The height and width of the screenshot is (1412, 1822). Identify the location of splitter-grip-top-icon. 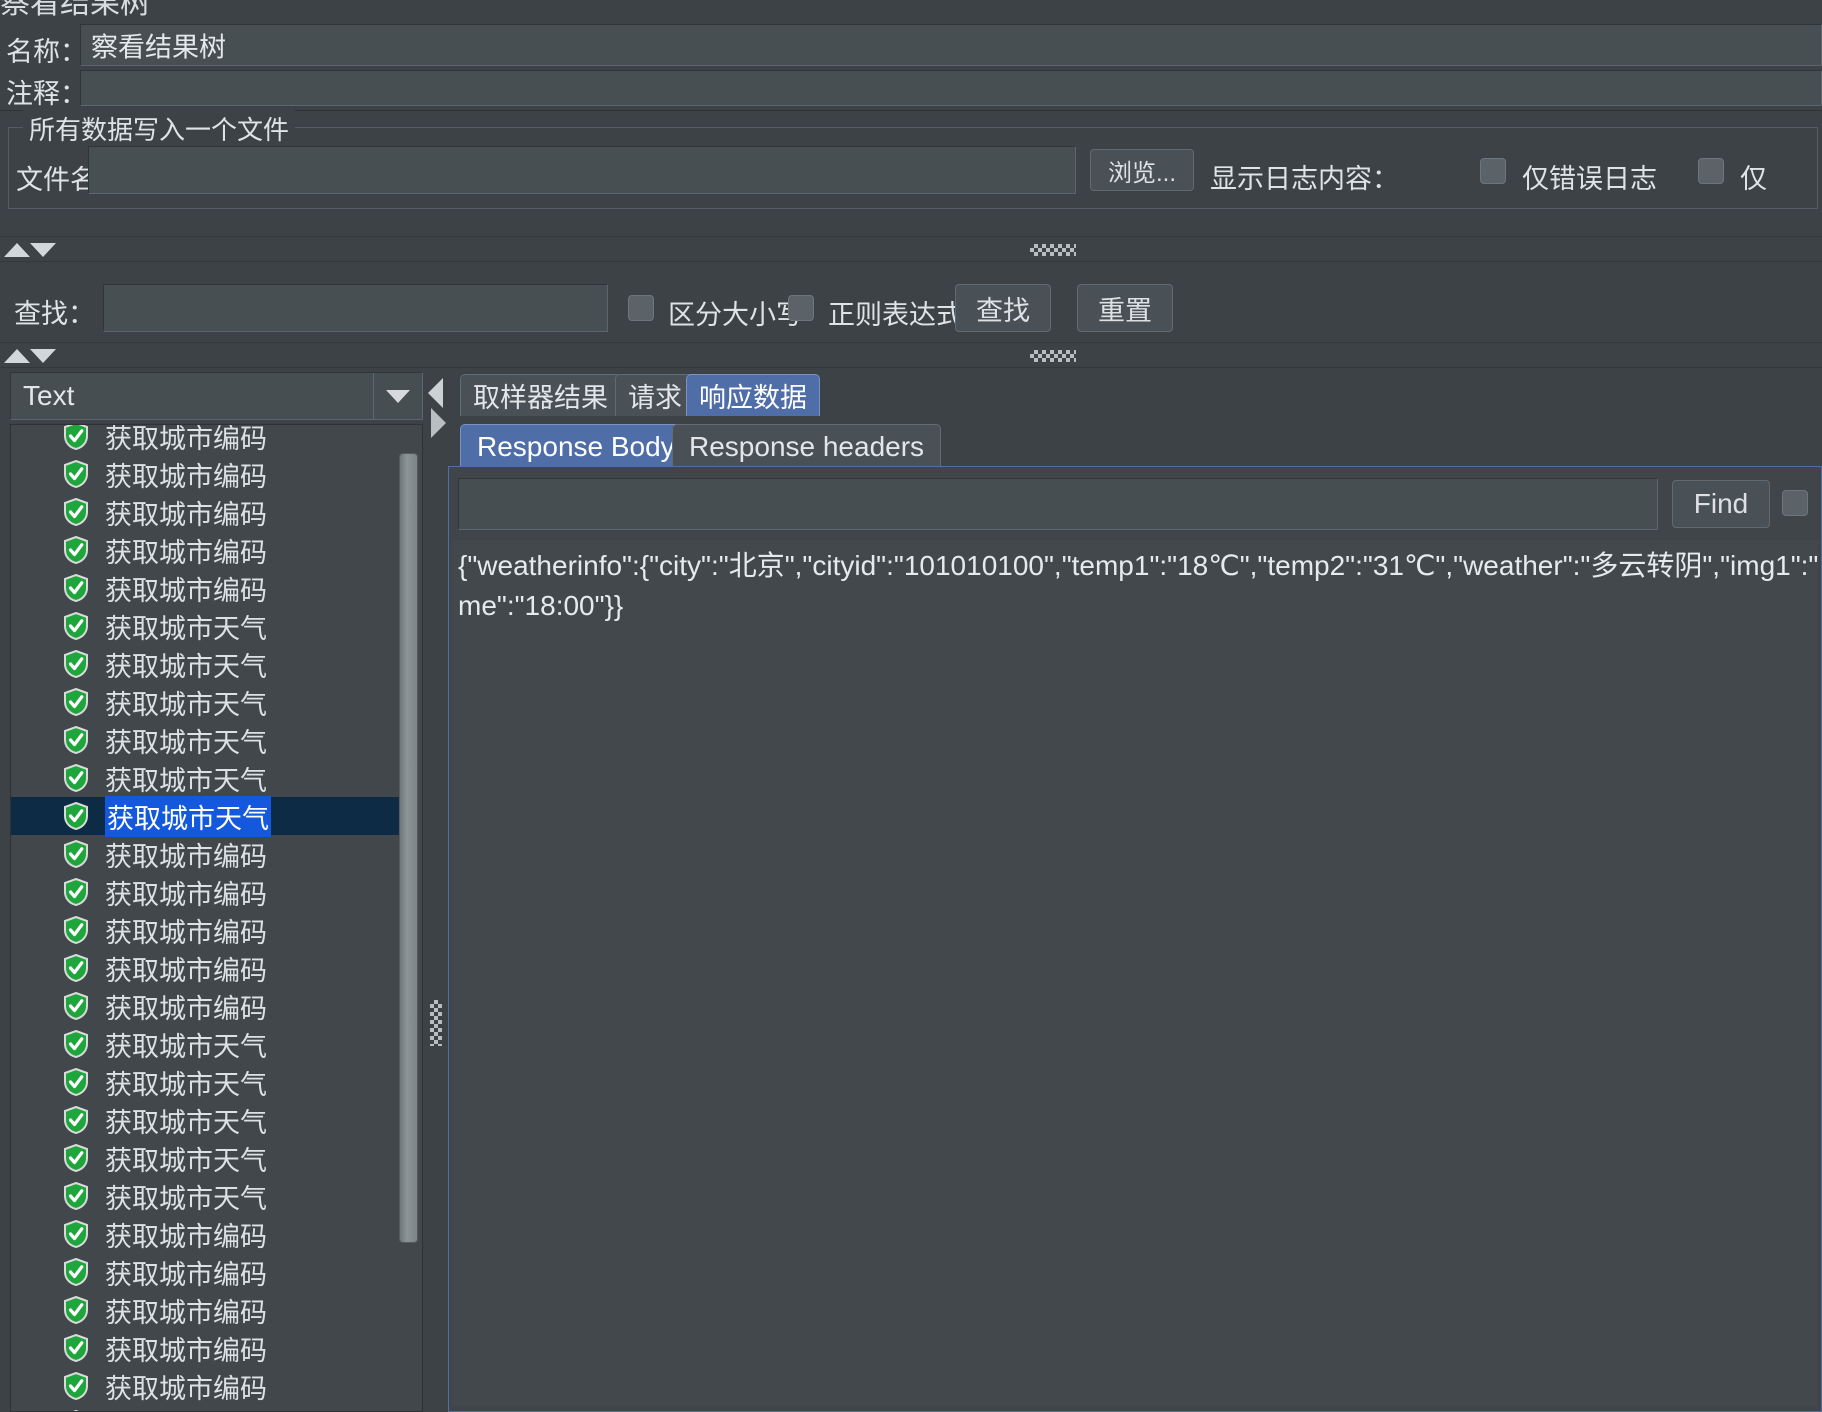
(1053, 250).